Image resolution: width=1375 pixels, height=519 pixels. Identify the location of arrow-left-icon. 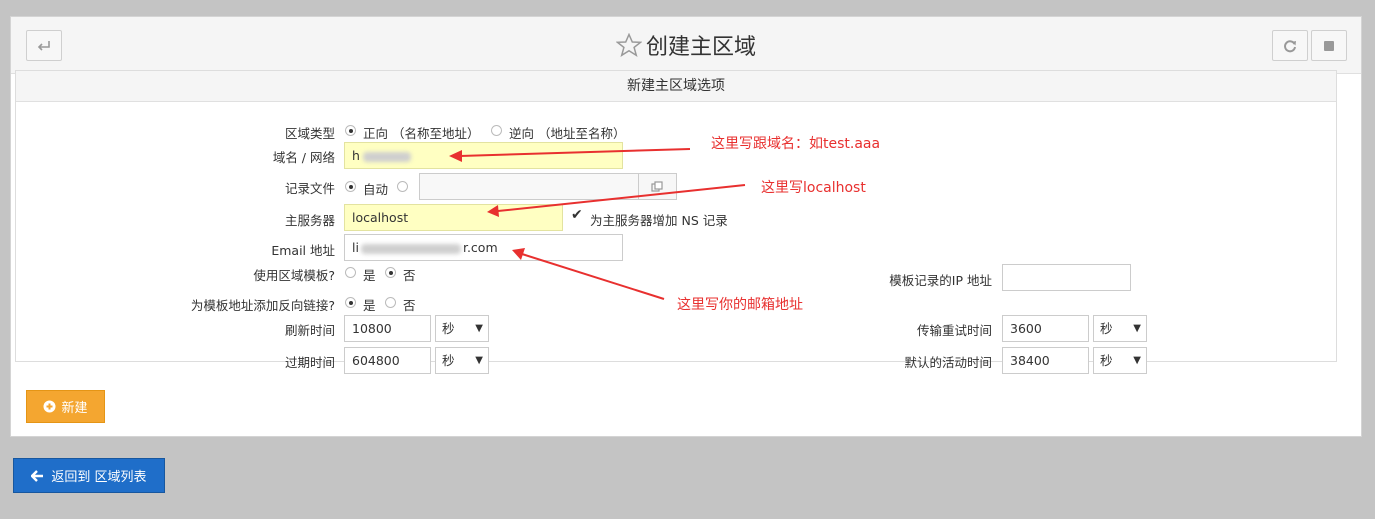
(37, 475).